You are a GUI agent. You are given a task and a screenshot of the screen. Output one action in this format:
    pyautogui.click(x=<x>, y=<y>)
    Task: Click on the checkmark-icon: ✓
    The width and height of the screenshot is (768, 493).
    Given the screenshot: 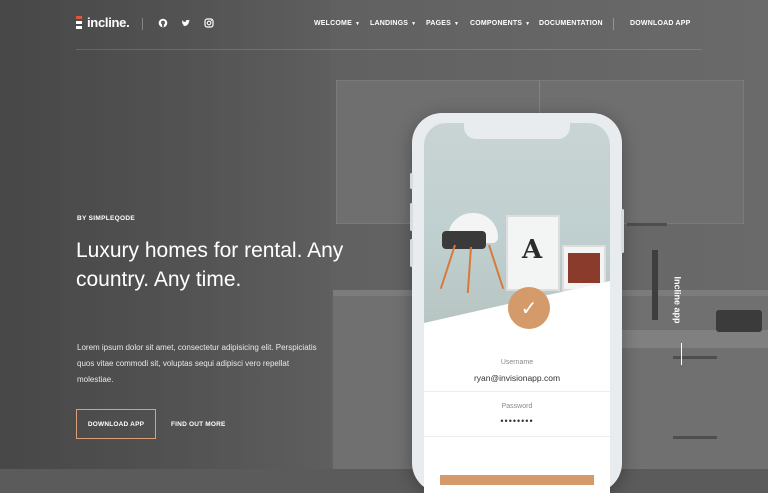 What is the action you would take?
    pyautogui.click(x=529, y=308)
    